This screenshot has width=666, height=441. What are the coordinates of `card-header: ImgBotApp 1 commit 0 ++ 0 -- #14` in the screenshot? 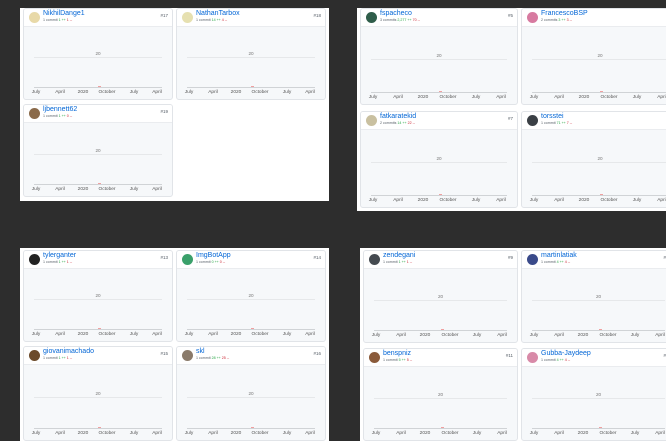 It's located at (251, 260).